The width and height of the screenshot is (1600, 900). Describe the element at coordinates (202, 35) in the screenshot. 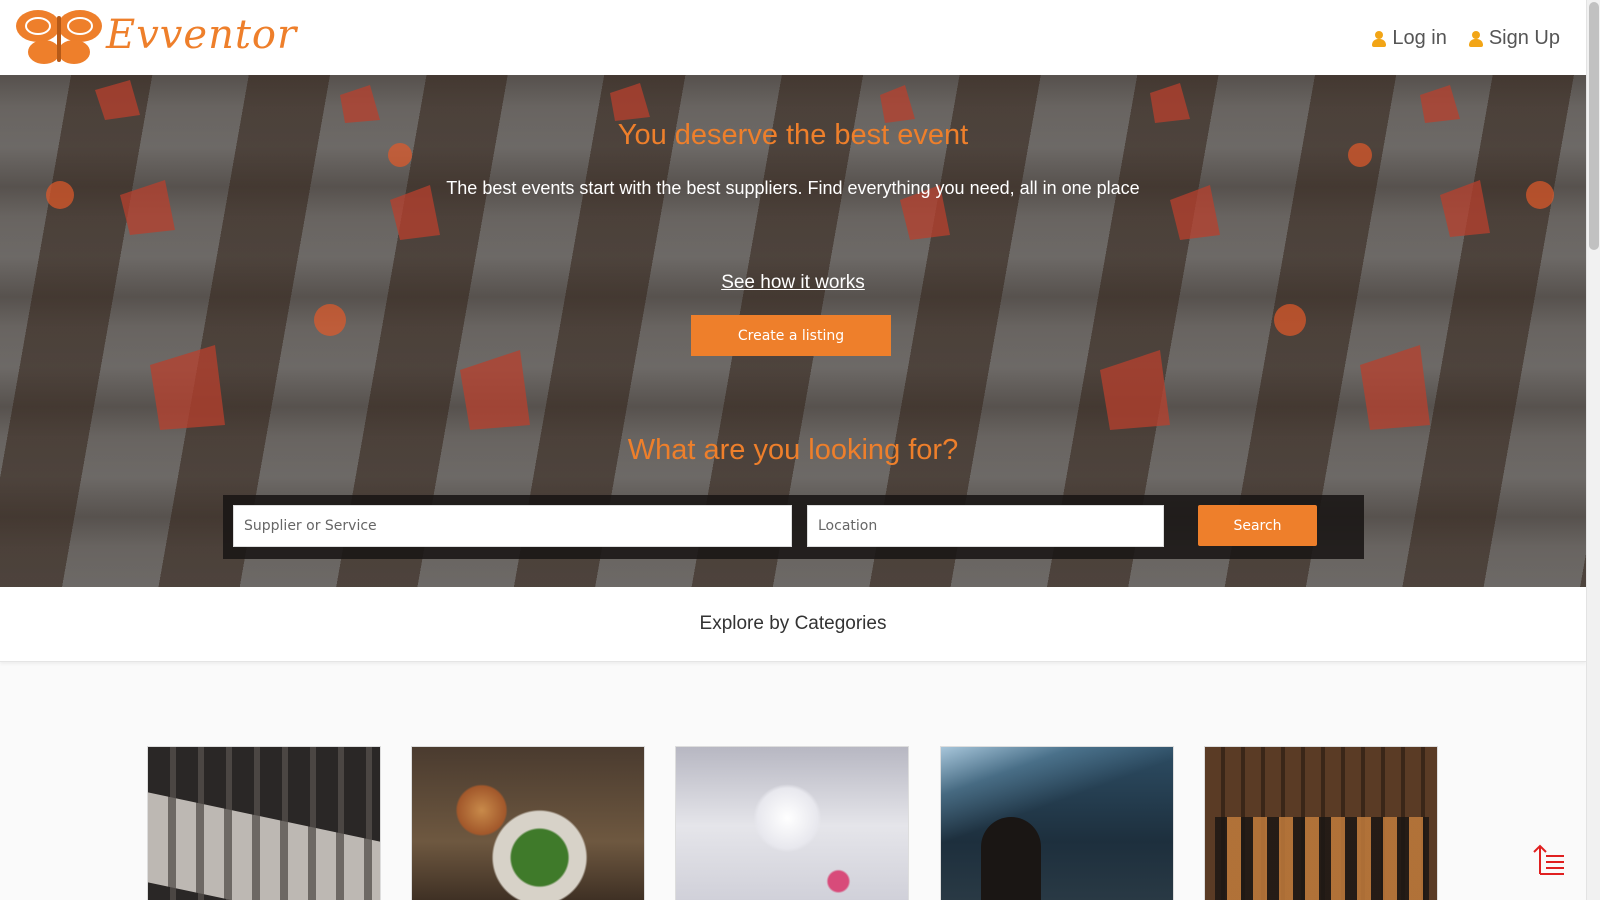

I see `brand-name: Evventor` at that location.